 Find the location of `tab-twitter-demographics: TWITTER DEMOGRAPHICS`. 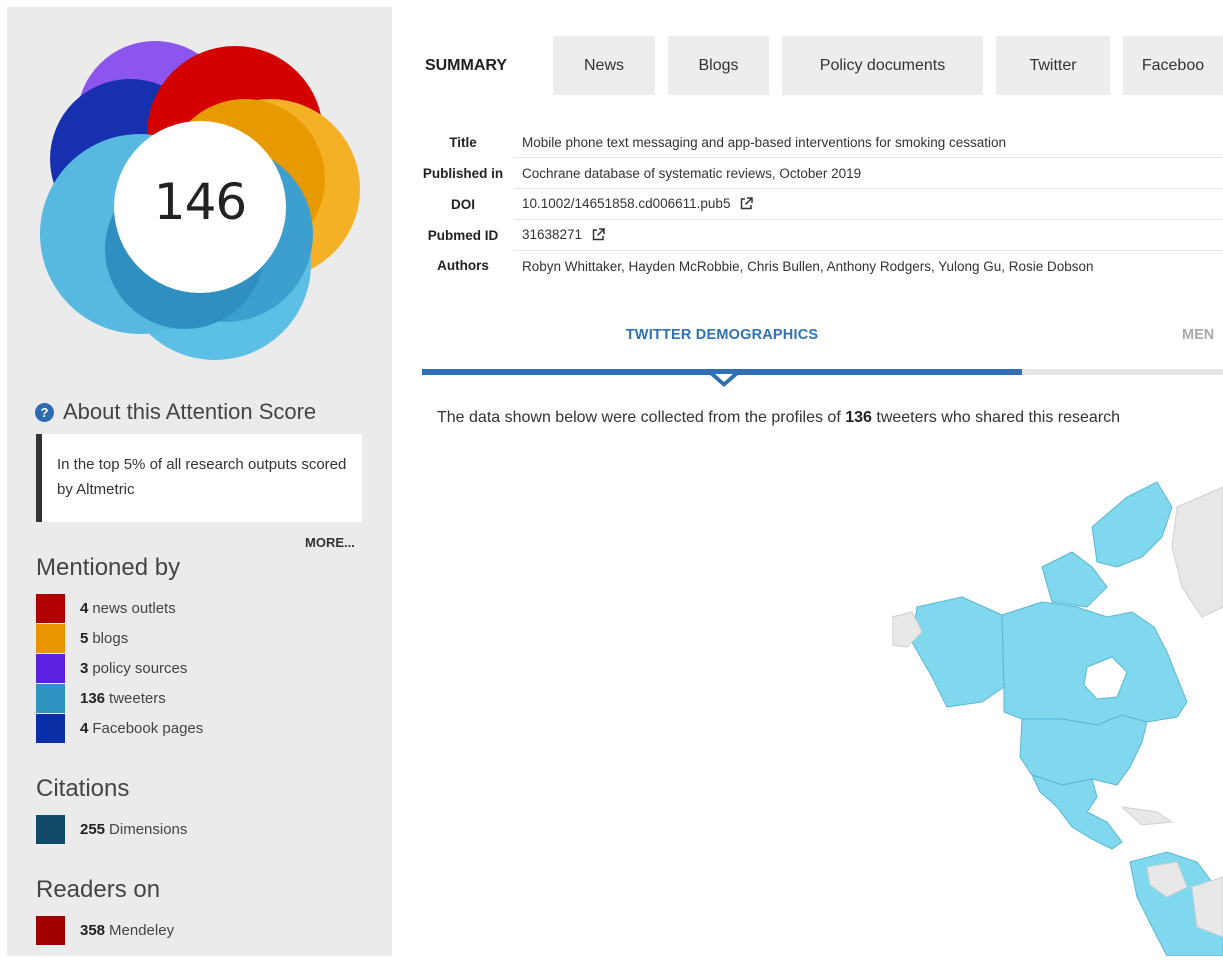

tab-twitter-demographics: TWITTER DEMOGRAPHICS is located at coordinates (722, 335).